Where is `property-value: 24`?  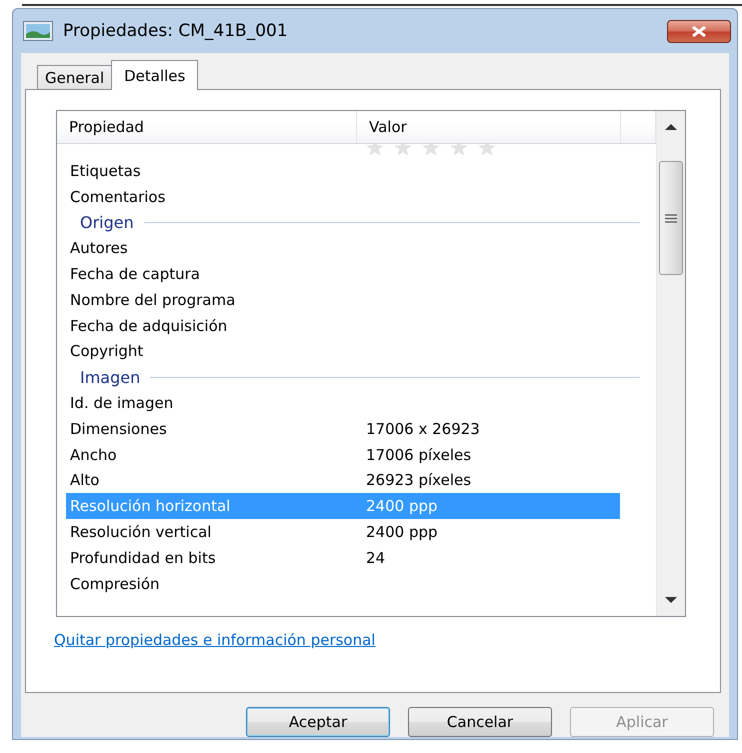 property-value: 24 is located at coordinates (376, 557).